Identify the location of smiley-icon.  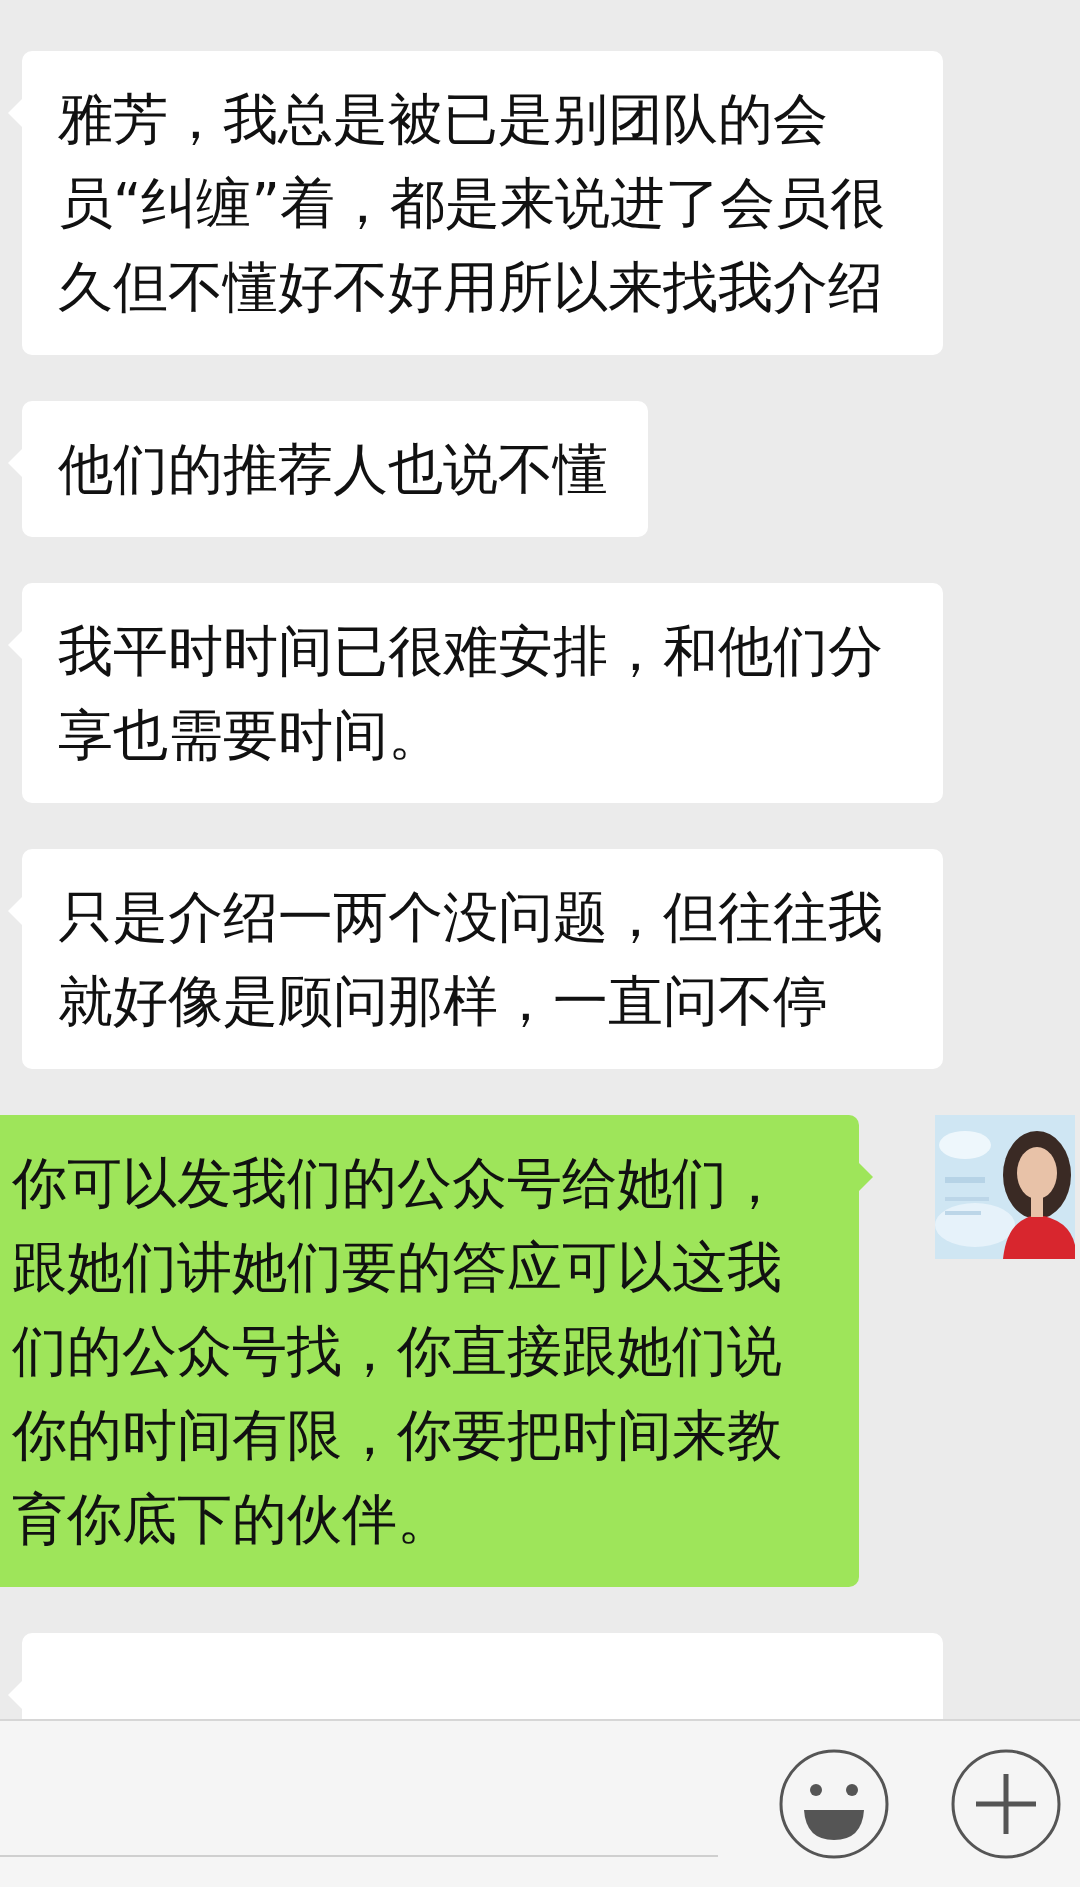
(834, 1804).